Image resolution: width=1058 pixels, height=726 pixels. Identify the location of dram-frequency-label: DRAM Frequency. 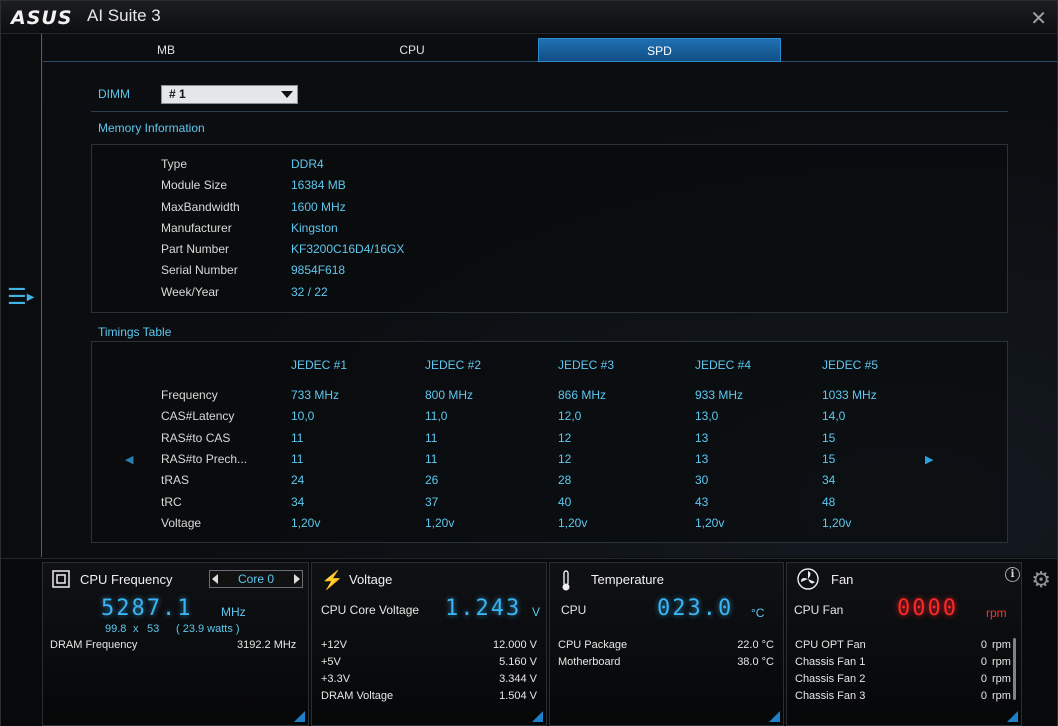
(94, 645).